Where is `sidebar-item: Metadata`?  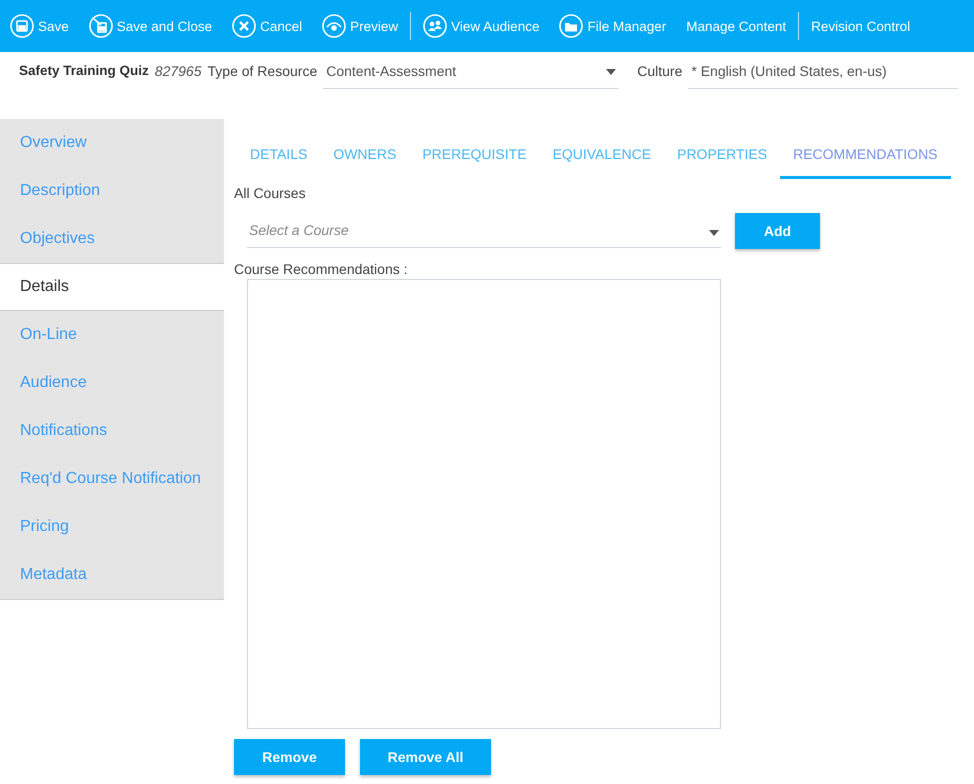 sidebar-item: Metadata is located at coordinates (112, 575).